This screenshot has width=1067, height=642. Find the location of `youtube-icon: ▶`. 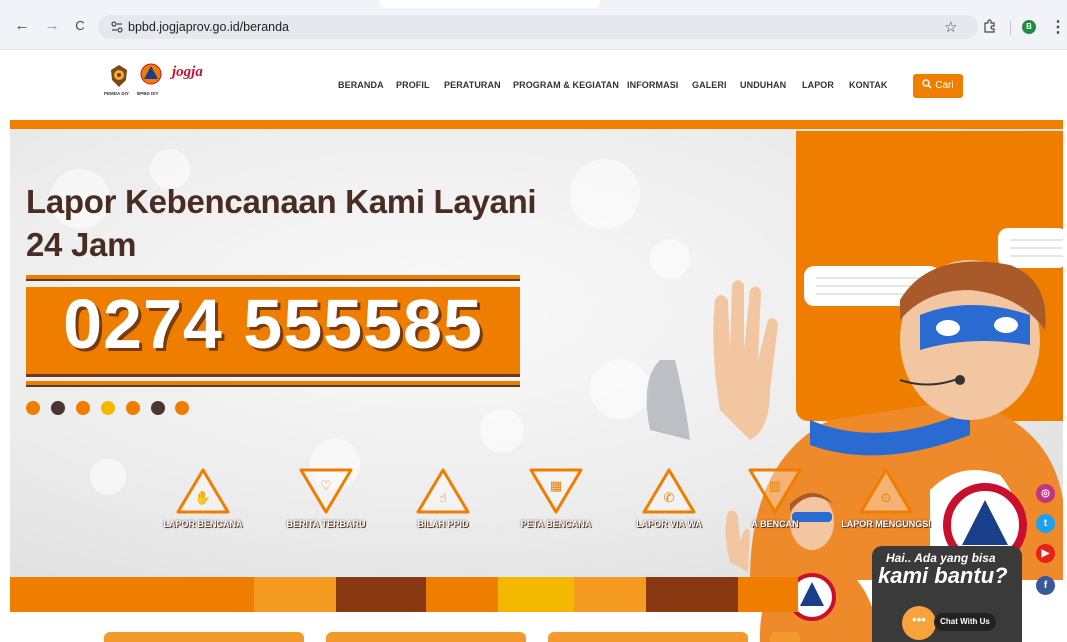

youtube-icon: ▶ is located at coordinates (1045, 553).